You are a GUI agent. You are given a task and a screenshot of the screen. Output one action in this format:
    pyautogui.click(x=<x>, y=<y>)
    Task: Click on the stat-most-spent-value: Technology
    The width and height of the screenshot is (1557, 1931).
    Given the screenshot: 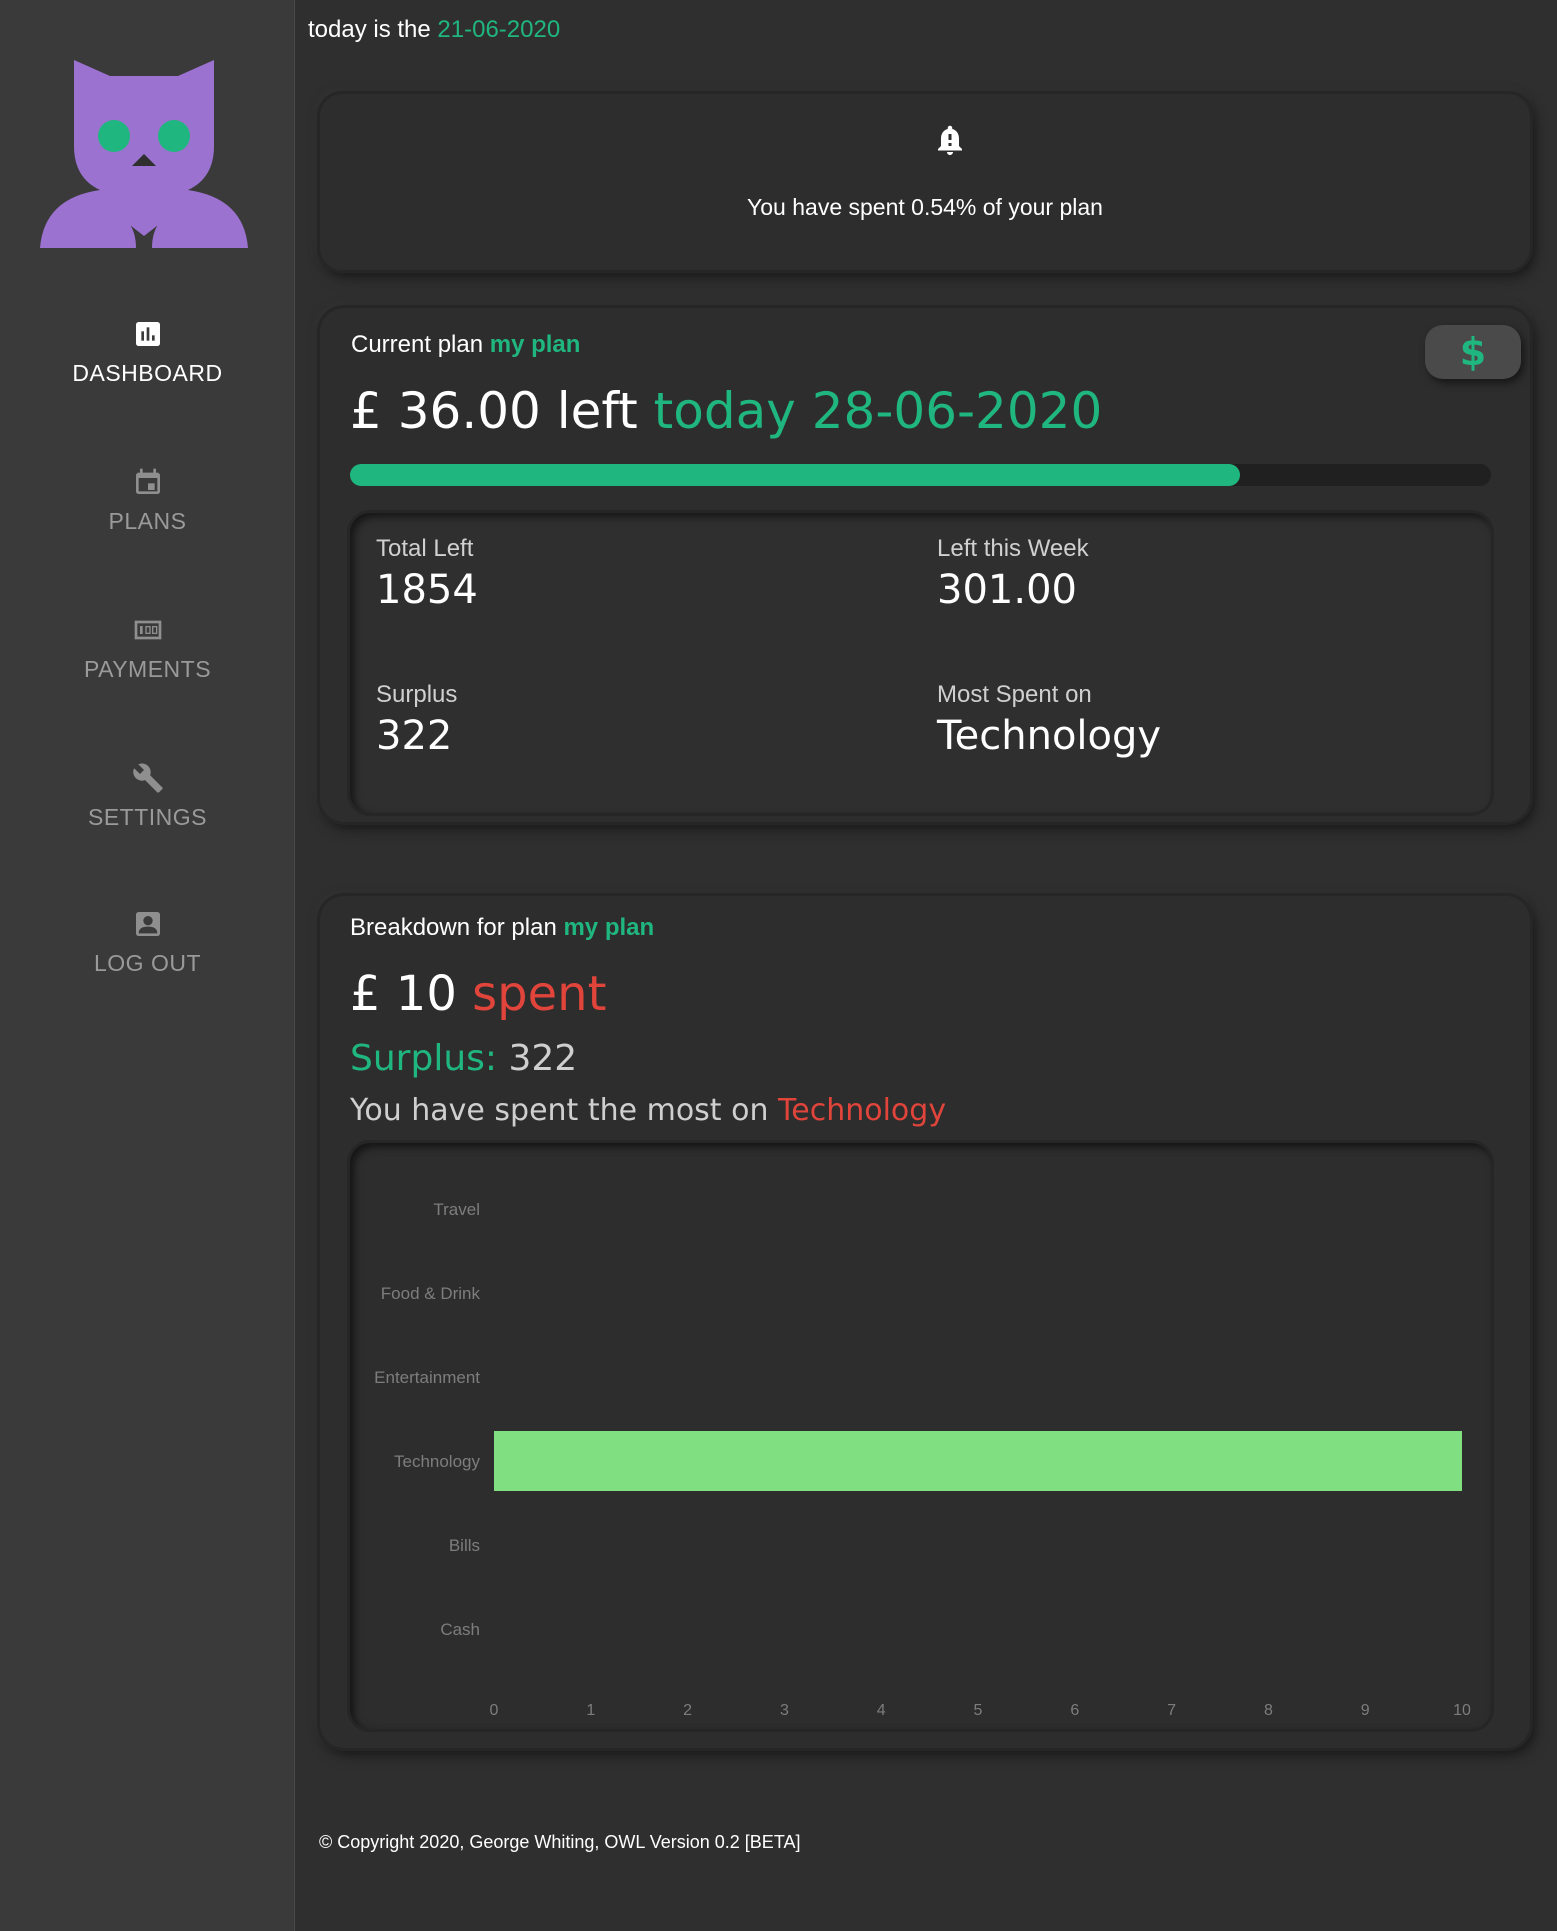 What is the action you would take?
    pyautogui.click(x=1049, y=736)
    